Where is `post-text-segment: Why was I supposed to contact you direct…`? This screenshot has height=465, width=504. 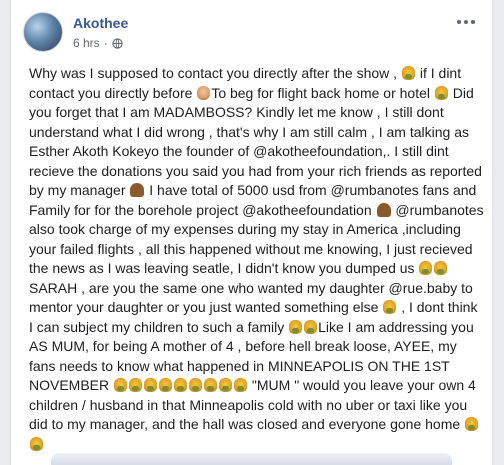 post-text-segment: Why was I supposed to contact you direct… is located at coordinates (215, 73).